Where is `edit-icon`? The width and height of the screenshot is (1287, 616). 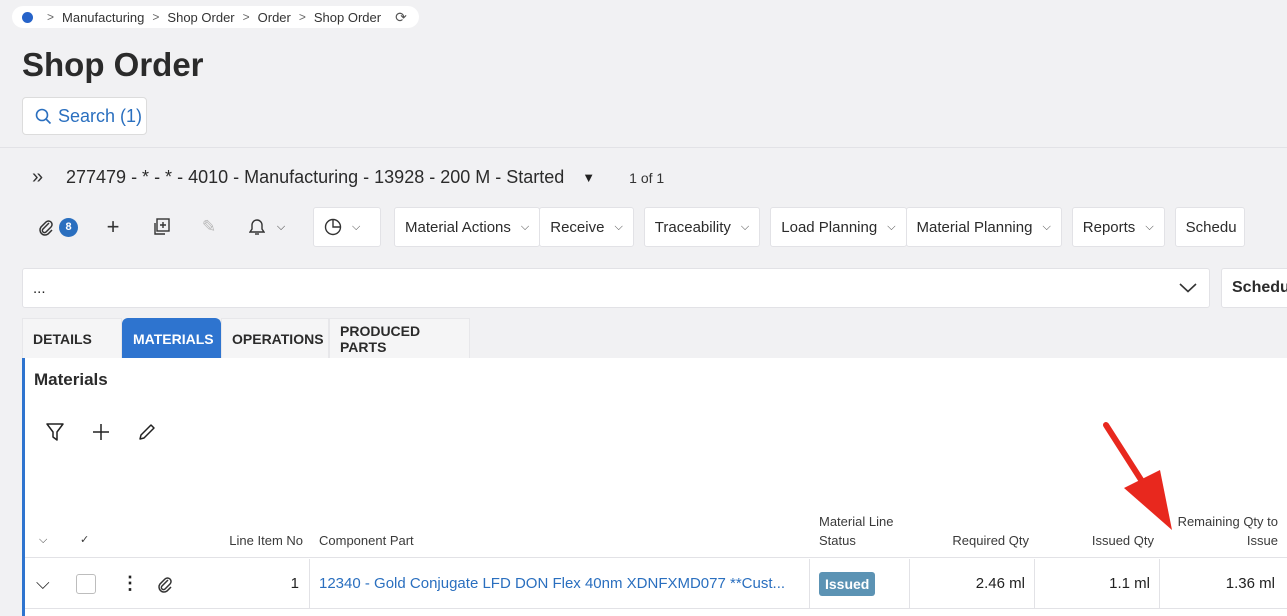
edit-icon is located at coordinates (147, 432).